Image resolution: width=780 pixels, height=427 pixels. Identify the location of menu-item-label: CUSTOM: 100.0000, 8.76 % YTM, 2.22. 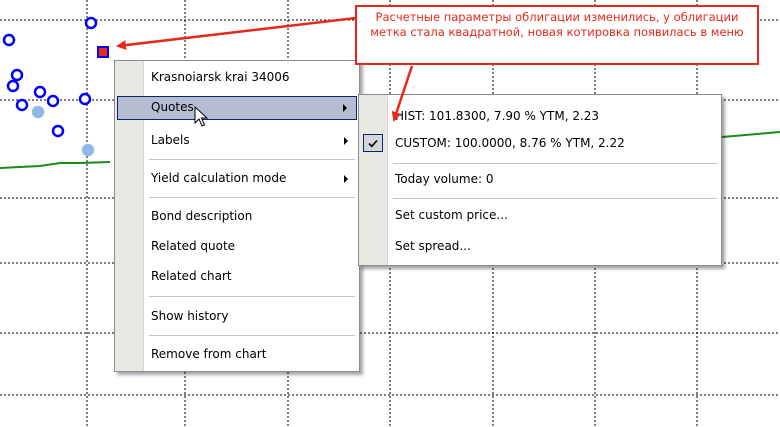
(510, 143).